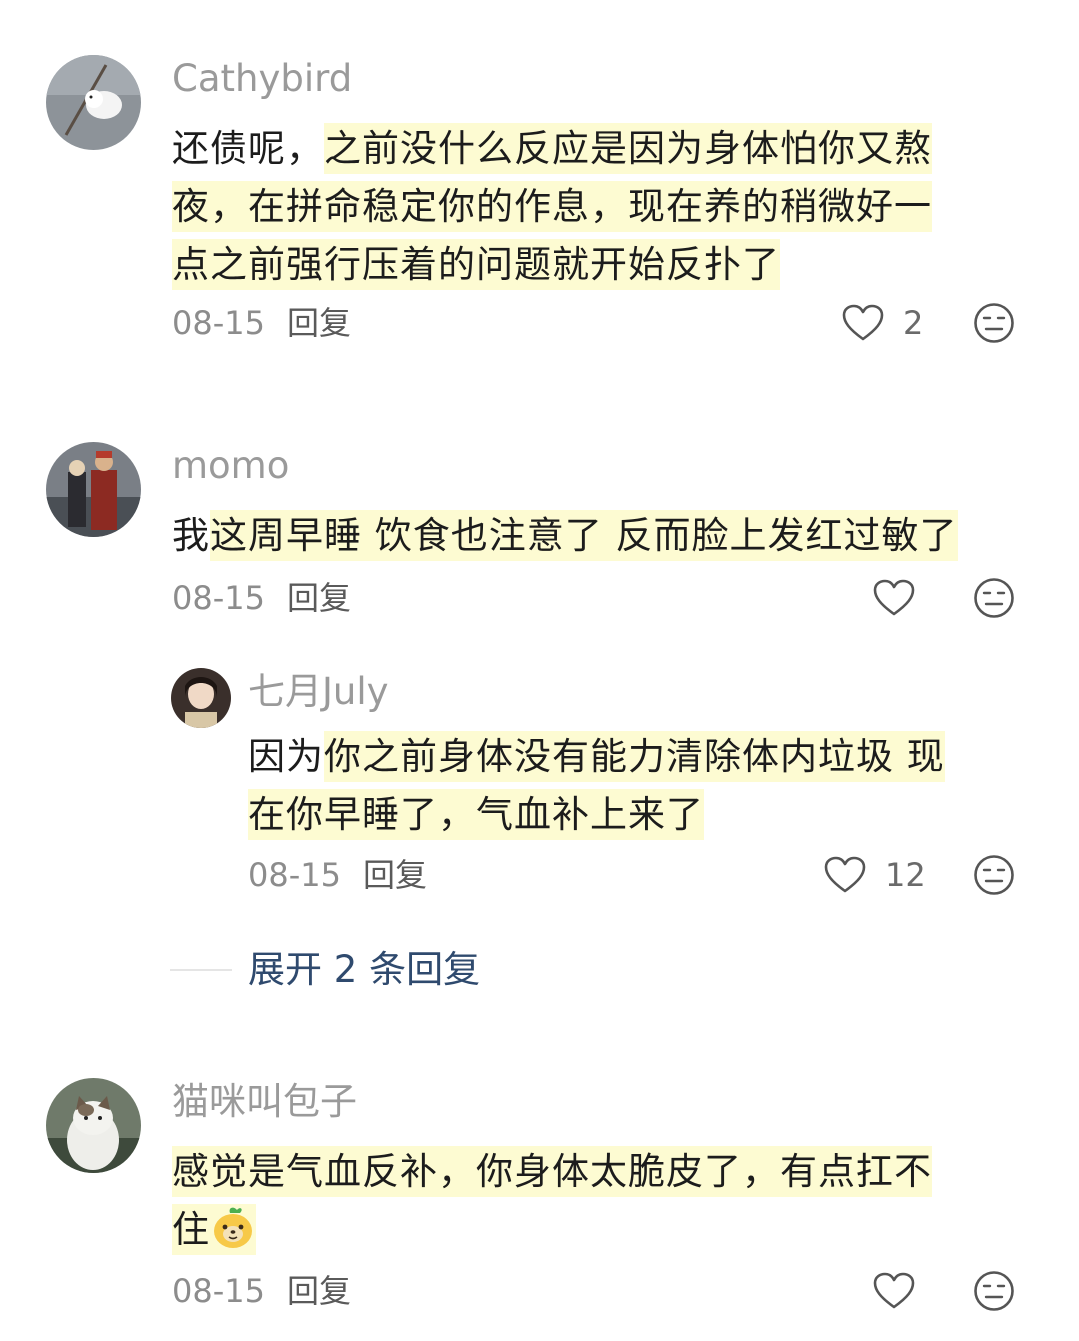 Image resolution: width=1079 pixels, height=1341 pixels. I want to click on highlighted-text-line: 你之前身体没有能力清除体内垃圾 现, so click(634, 756).